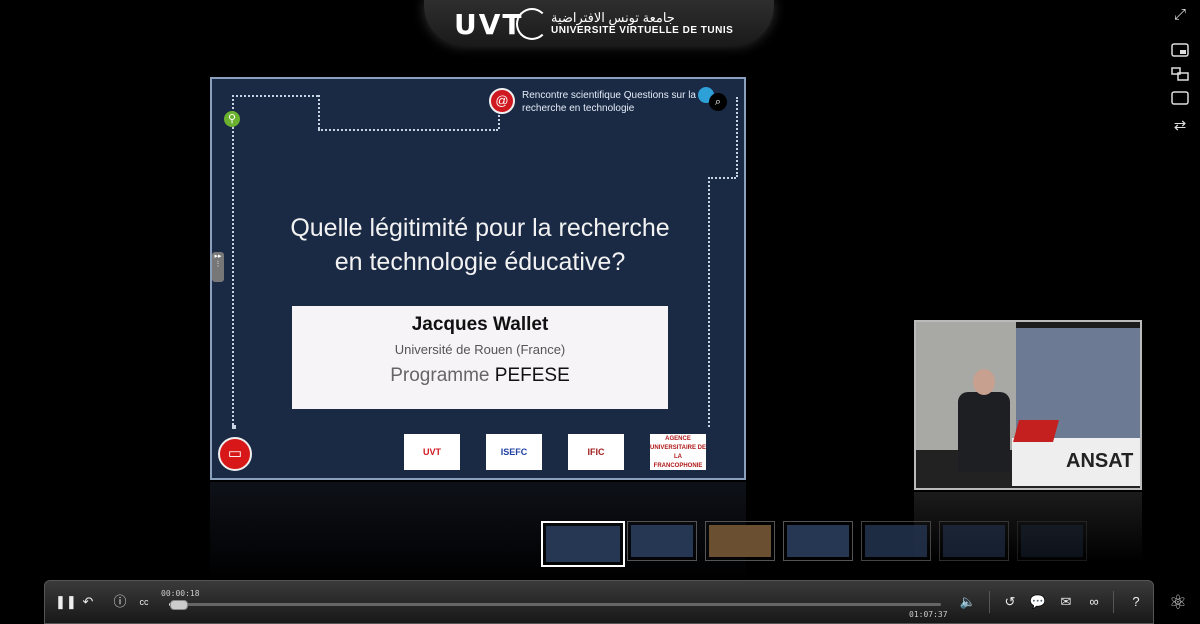 This screenshot has width=1200, height=624. What do you see at coordinates (1036, 431) in the screenshot?
I see `laptop` at bounding box center [1036, 431].